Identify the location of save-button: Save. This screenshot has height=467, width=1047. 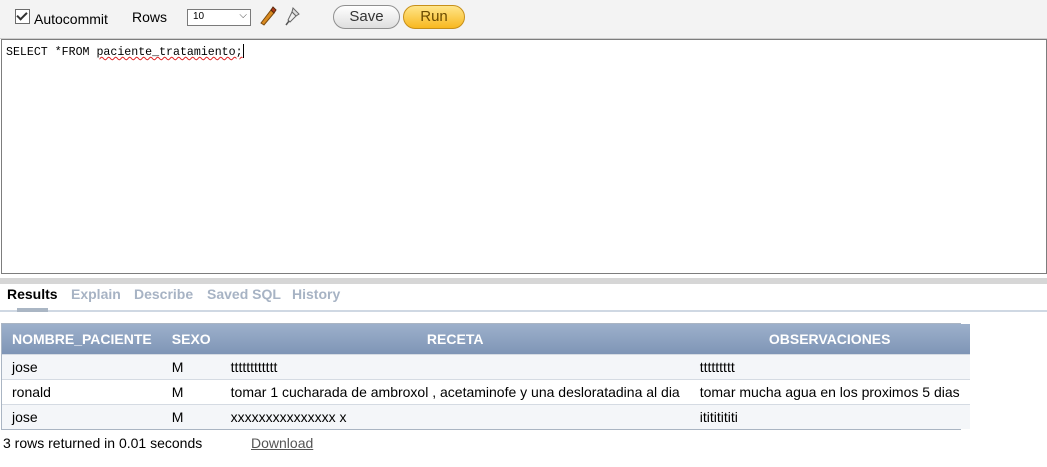
(366, 17).